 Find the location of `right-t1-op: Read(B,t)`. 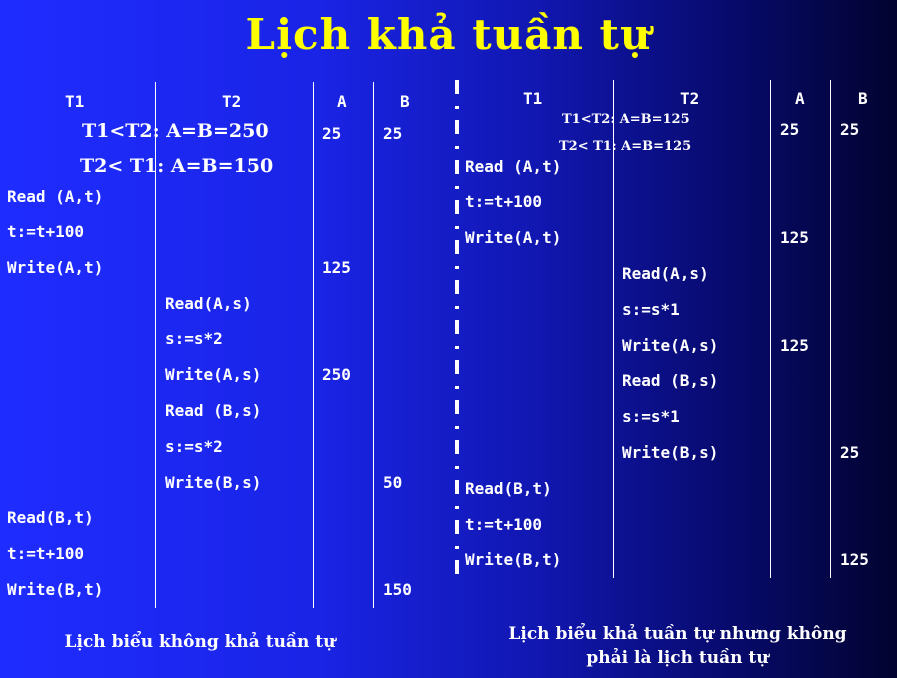

right-t1-op: Read(B,t) is located at coordinates (508, 488).